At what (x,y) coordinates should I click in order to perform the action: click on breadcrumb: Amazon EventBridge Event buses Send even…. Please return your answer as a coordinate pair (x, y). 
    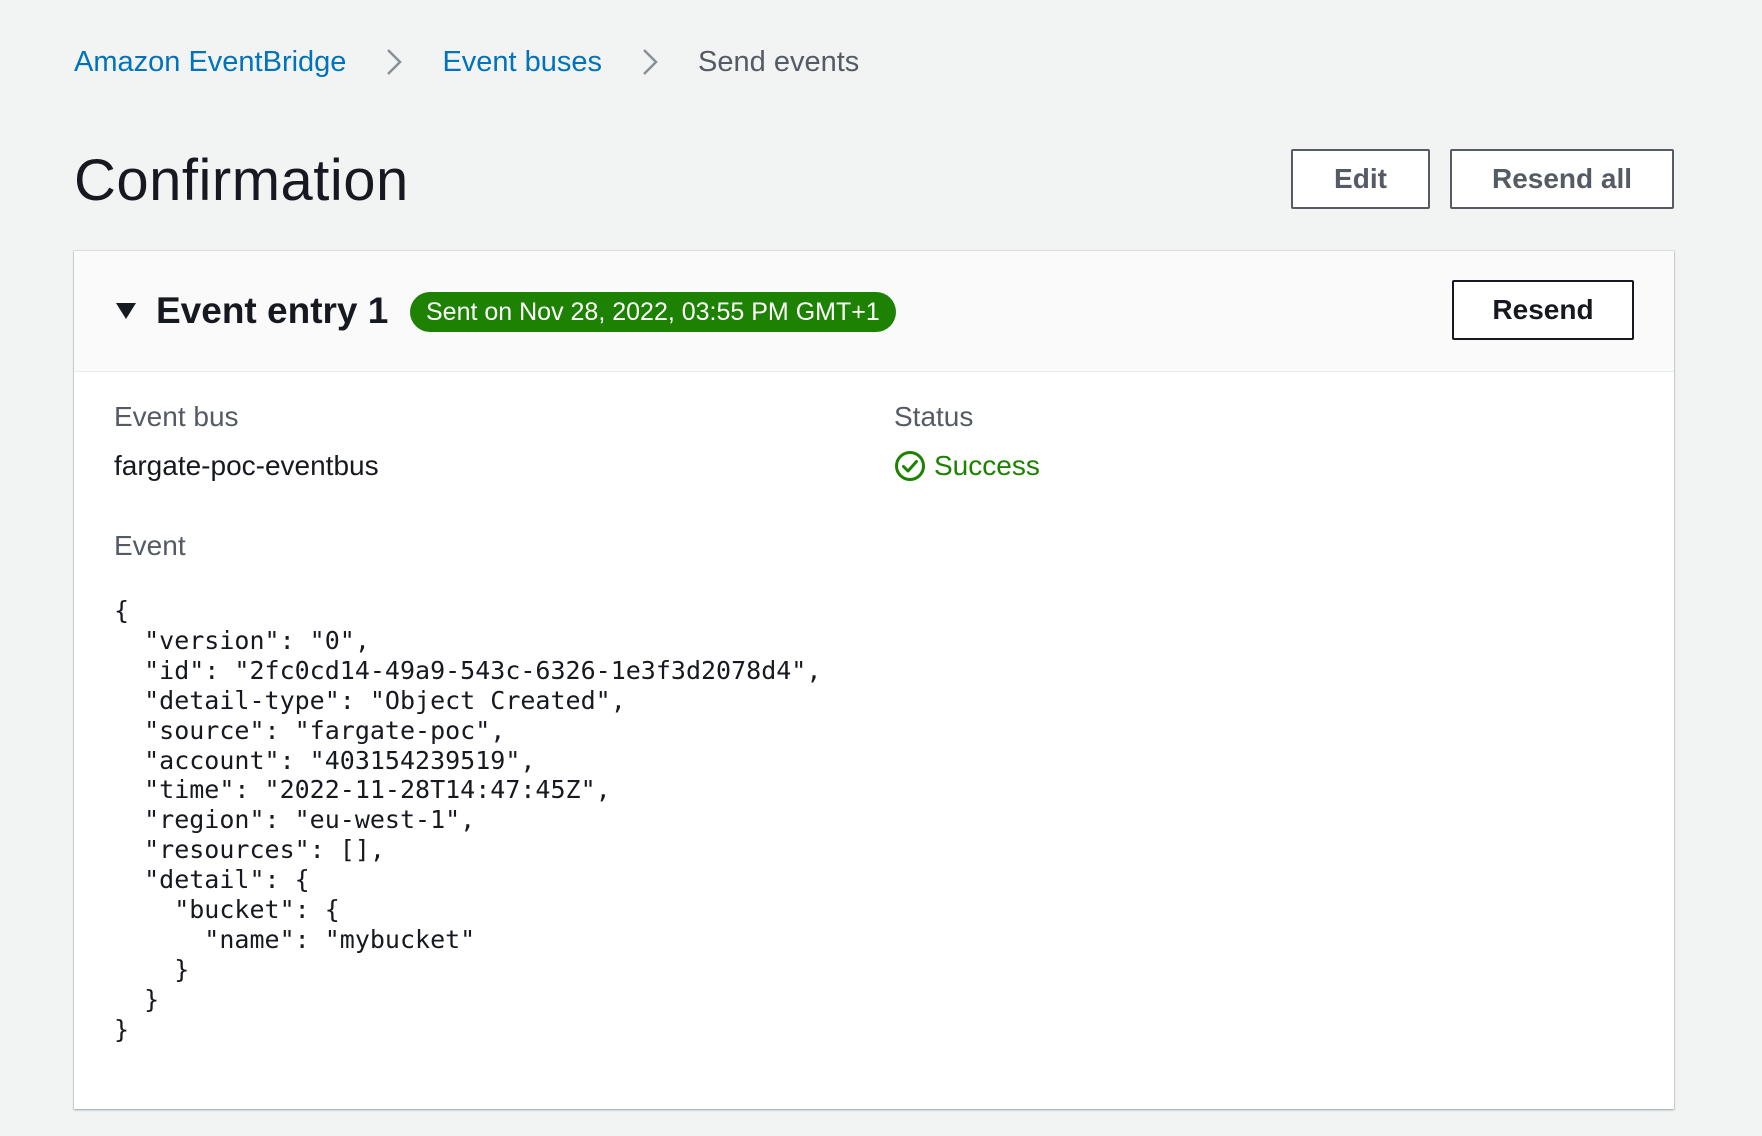
    Looking at the image, I should click on (466, 62).